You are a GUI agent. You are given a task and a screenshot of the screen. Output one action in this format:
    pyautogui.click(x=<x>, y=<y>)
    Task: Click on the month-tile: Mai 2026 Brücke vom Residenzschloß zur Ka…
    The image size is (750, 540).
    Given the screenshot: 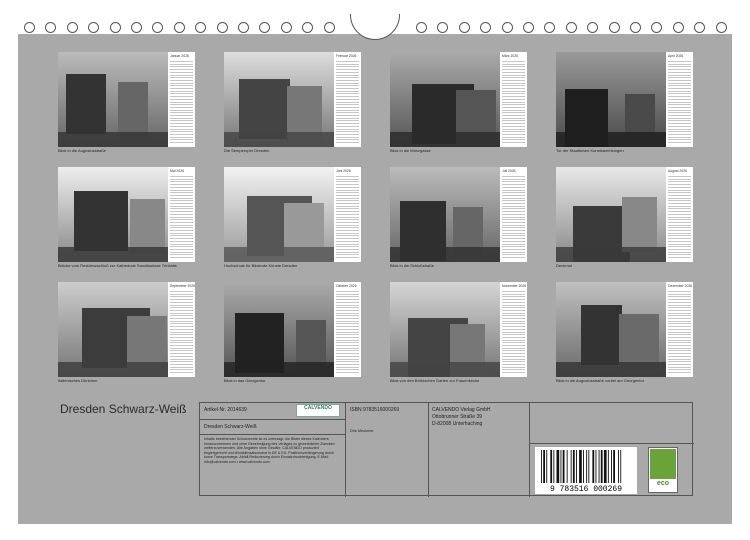 What is the action you would take?
    pyautogui.click(x=126, y=217)
    